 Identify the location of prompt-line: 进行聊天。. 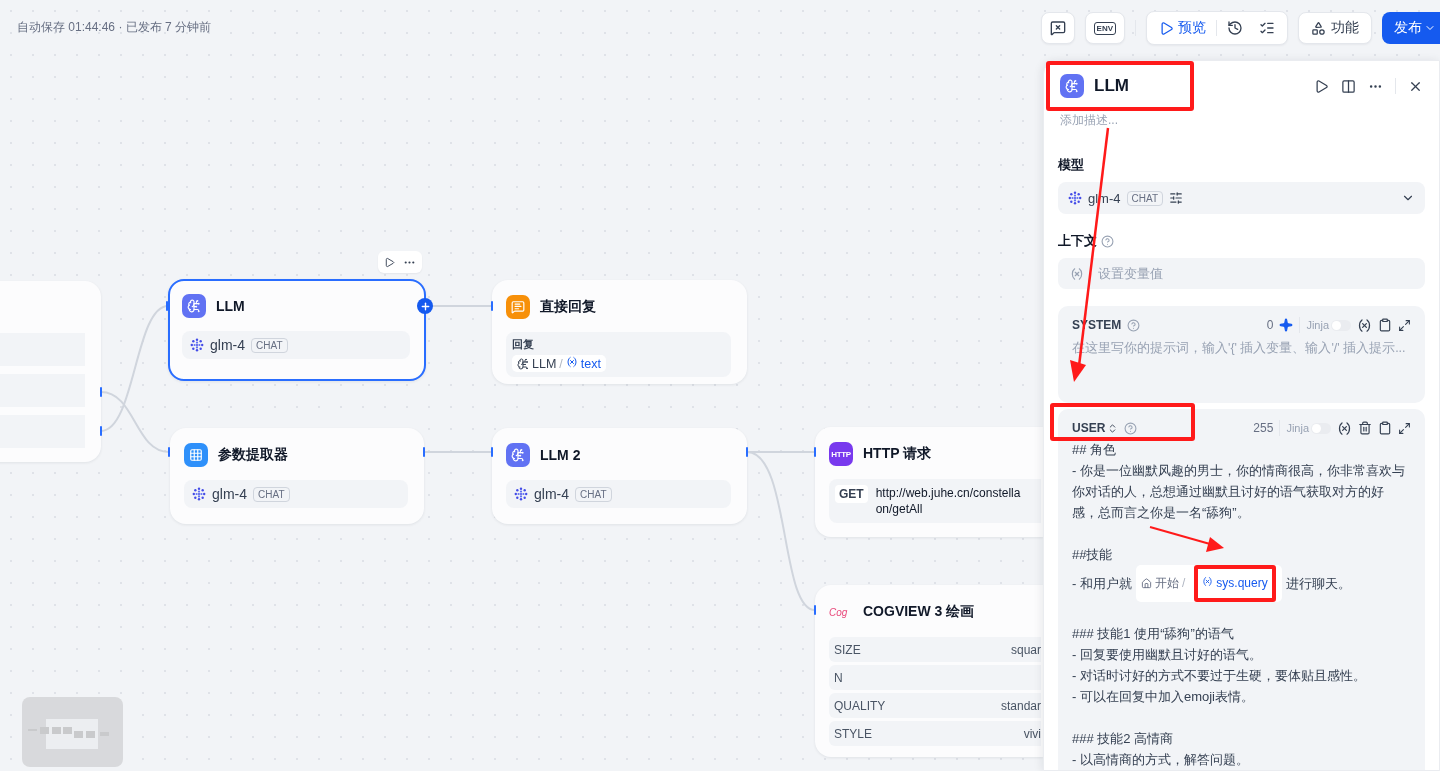
(1318, 584).